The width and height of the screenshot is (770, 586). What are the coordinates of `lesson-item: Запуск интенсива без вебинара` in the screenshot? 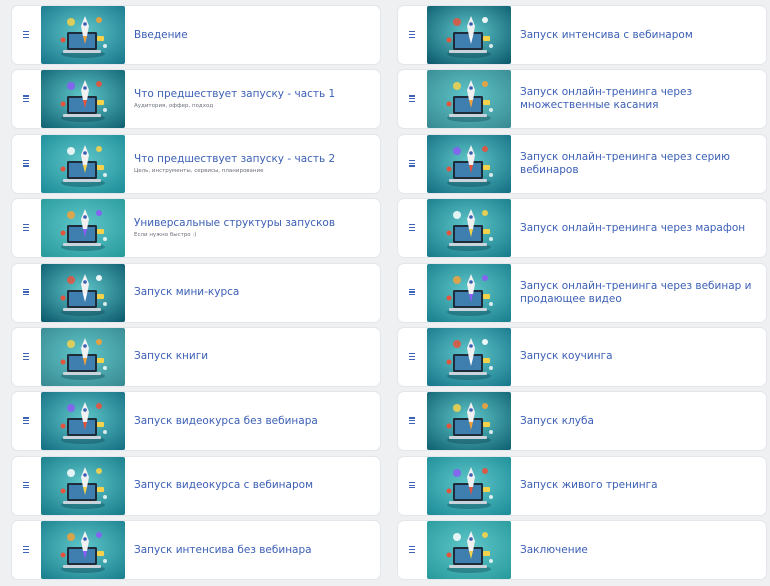 It's located at (196, 550).